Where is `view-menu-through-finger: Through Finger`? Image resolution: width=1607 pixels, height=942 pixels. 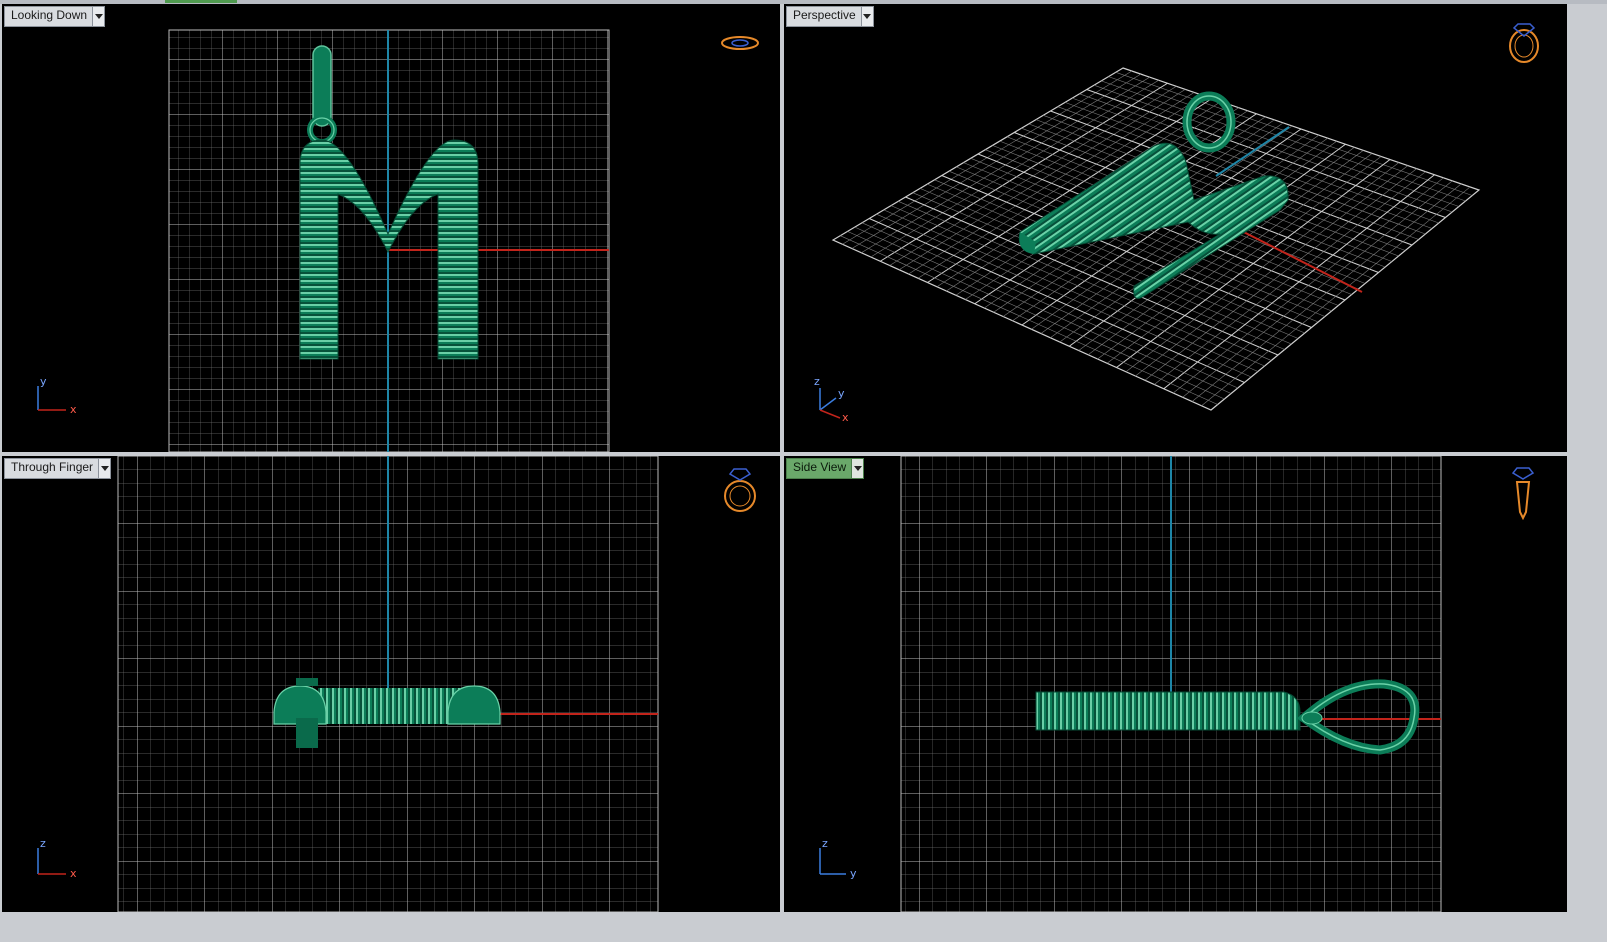
view-menu-through-finger: Through Finger is located at coordinates (58, 468).